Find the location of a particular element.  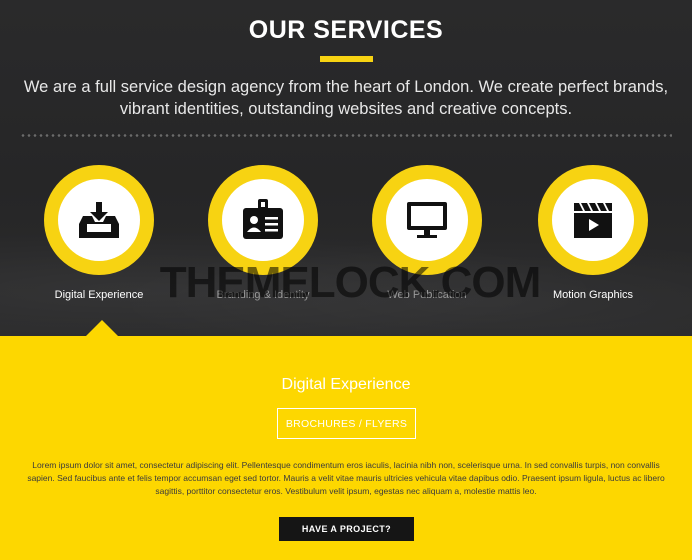

monitor-icon is located at coordinates (427, 220).